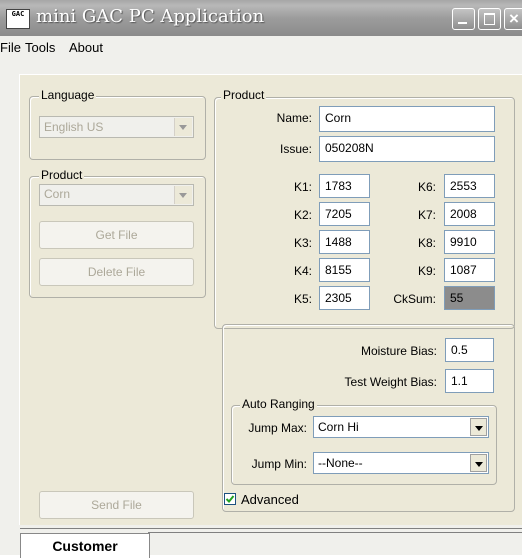 The image size is (522, 558). What do you see at coordinates (302, 215) in the screenshot?
I see `k2-label: K2:` at bounding box center [302, 215].